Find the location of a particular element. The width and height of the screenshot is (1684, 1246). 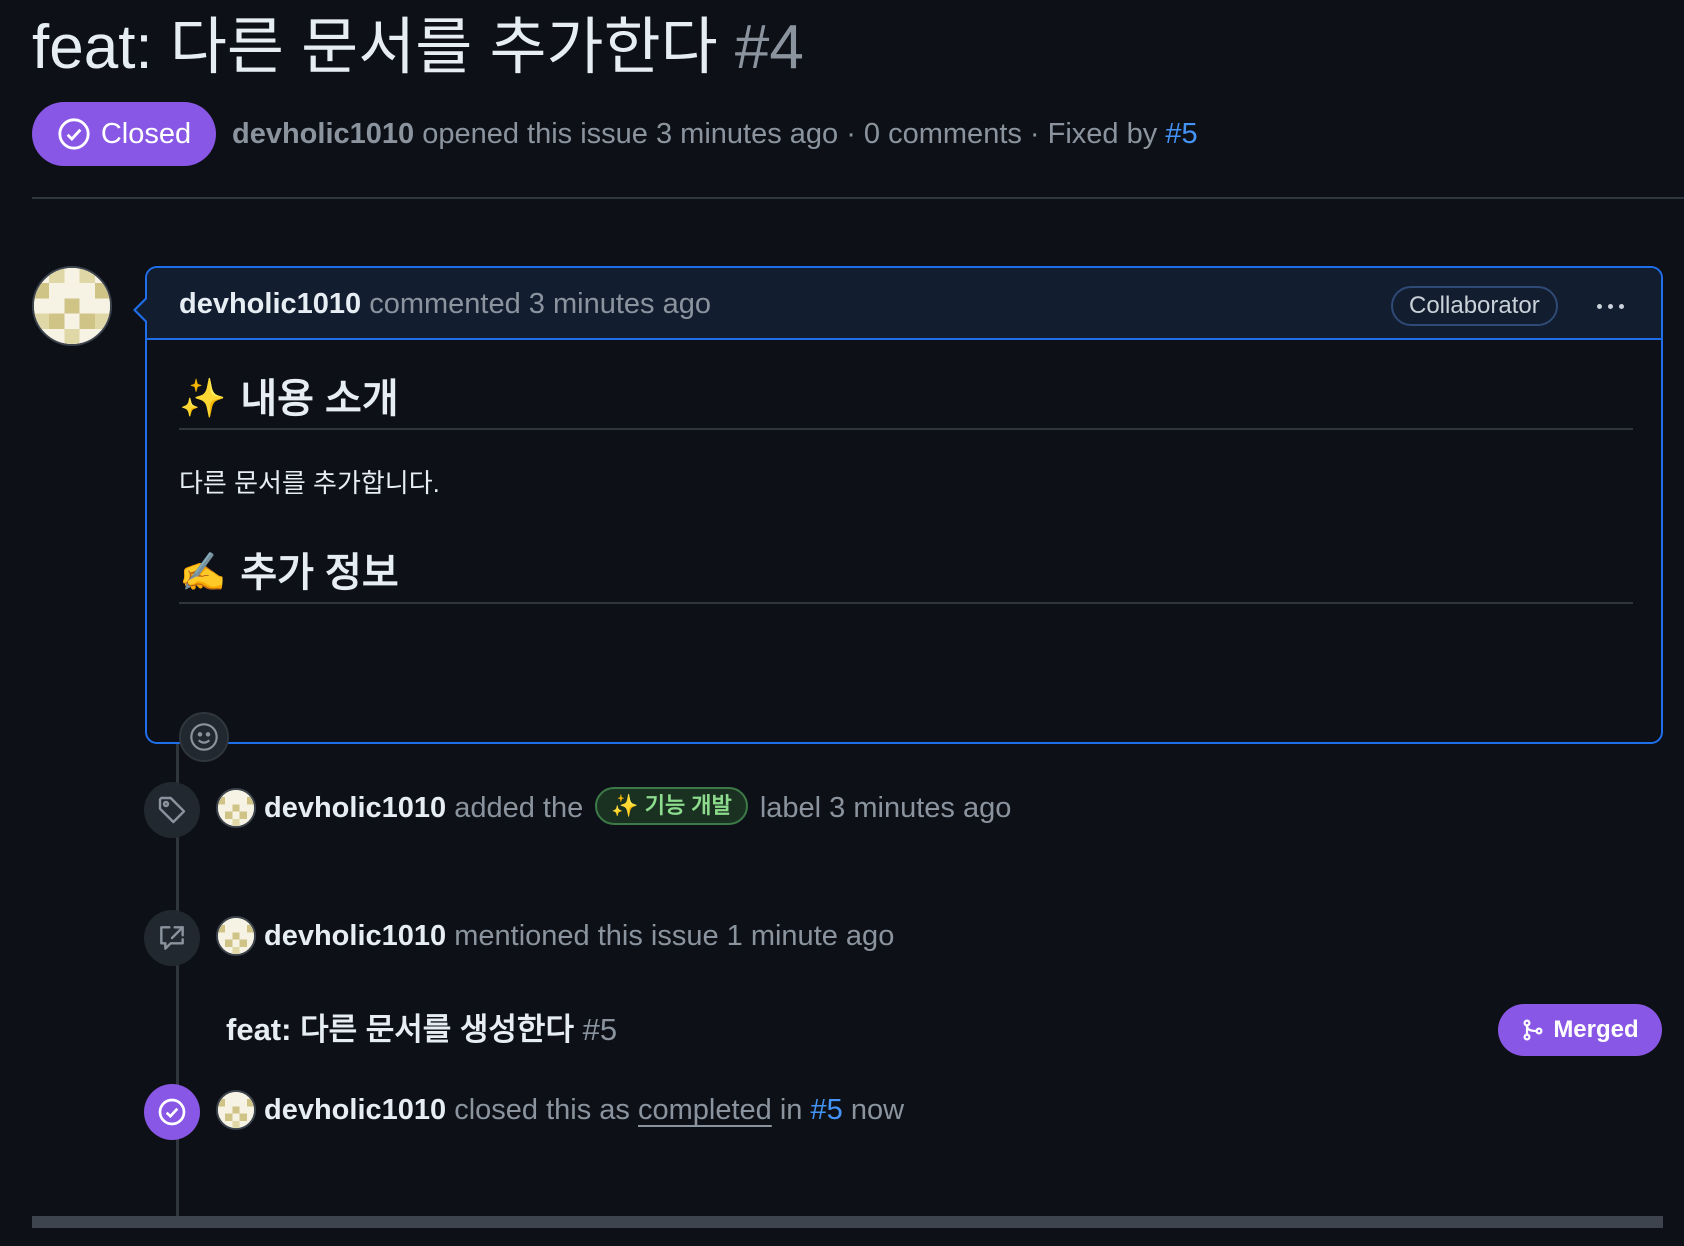

section-heading-text: 추가 정보 is located at coordinates (319, 573).